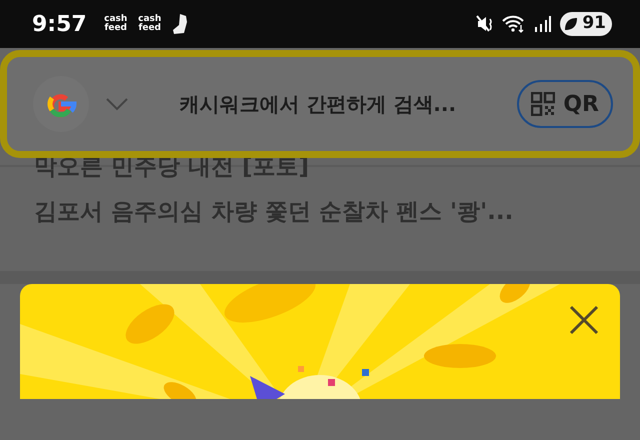 This screenshot has height=440, width=640. What do you see at coordinates (514, 24) in the screenshot?
I see `wifi-icon` at bounding box center [514, 24].